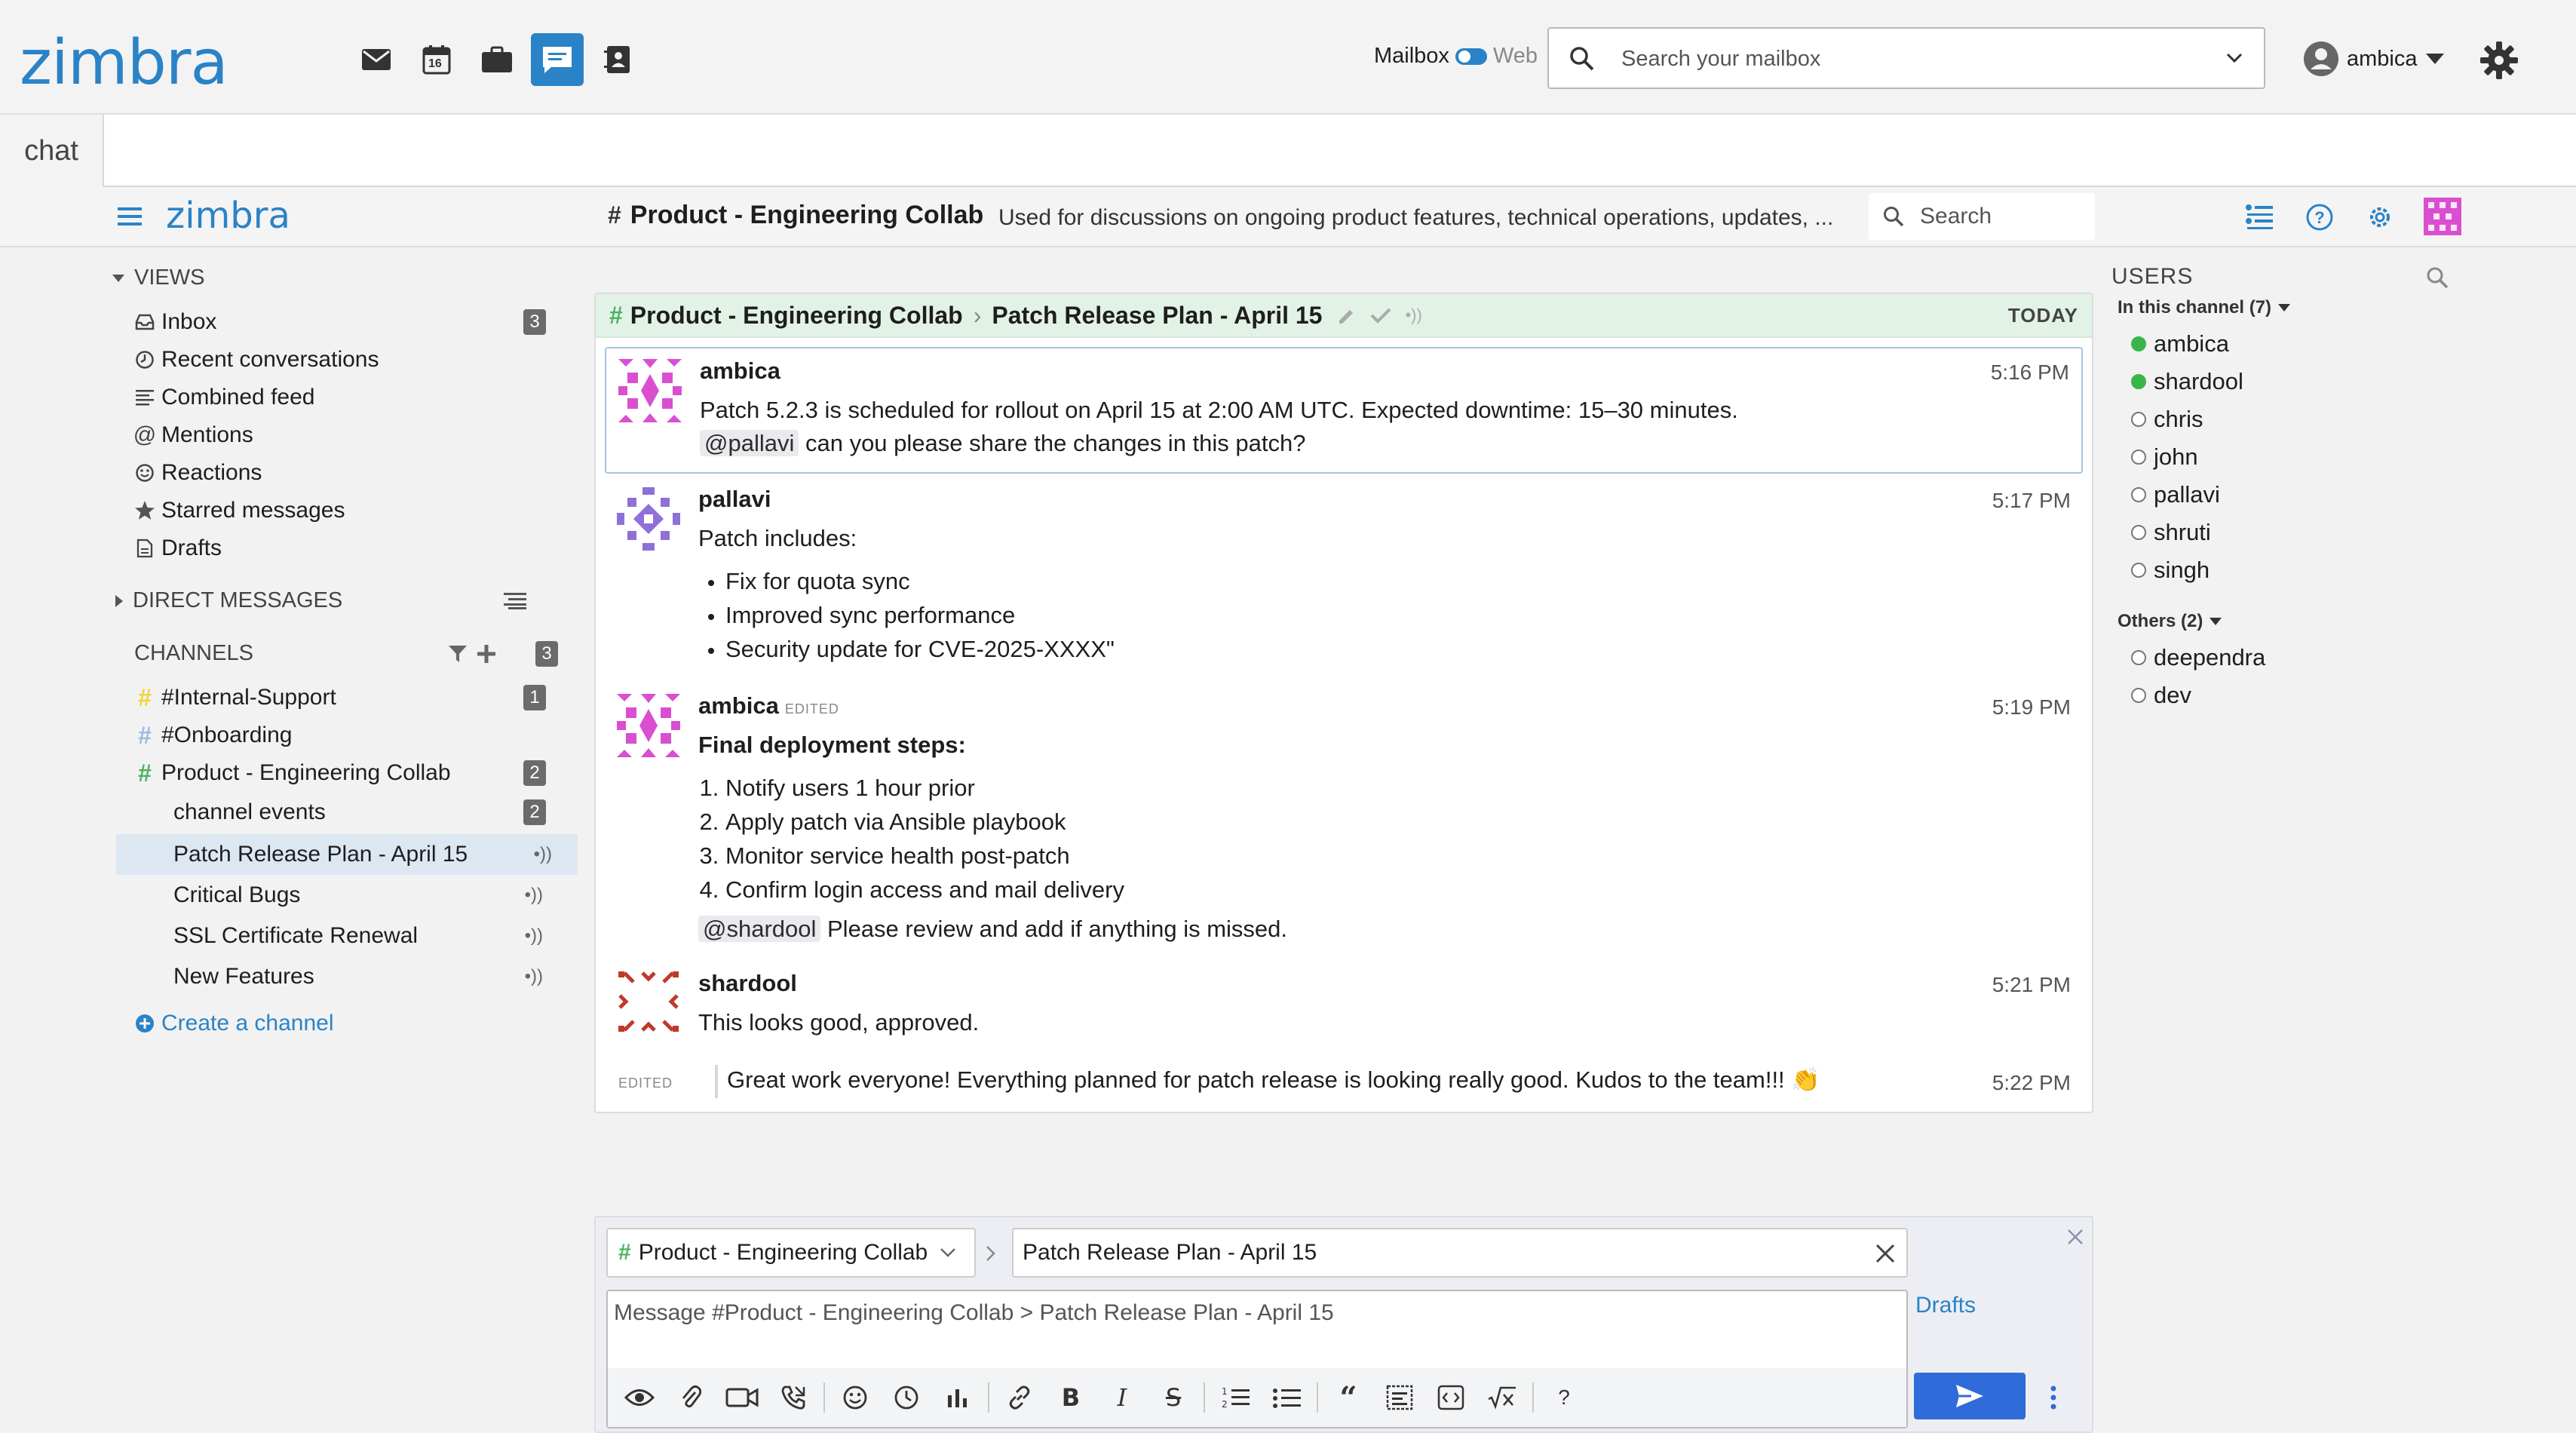  I want to click on direct-messages-section-toggle: DIRECT MESSAGES, so click(228, 600).